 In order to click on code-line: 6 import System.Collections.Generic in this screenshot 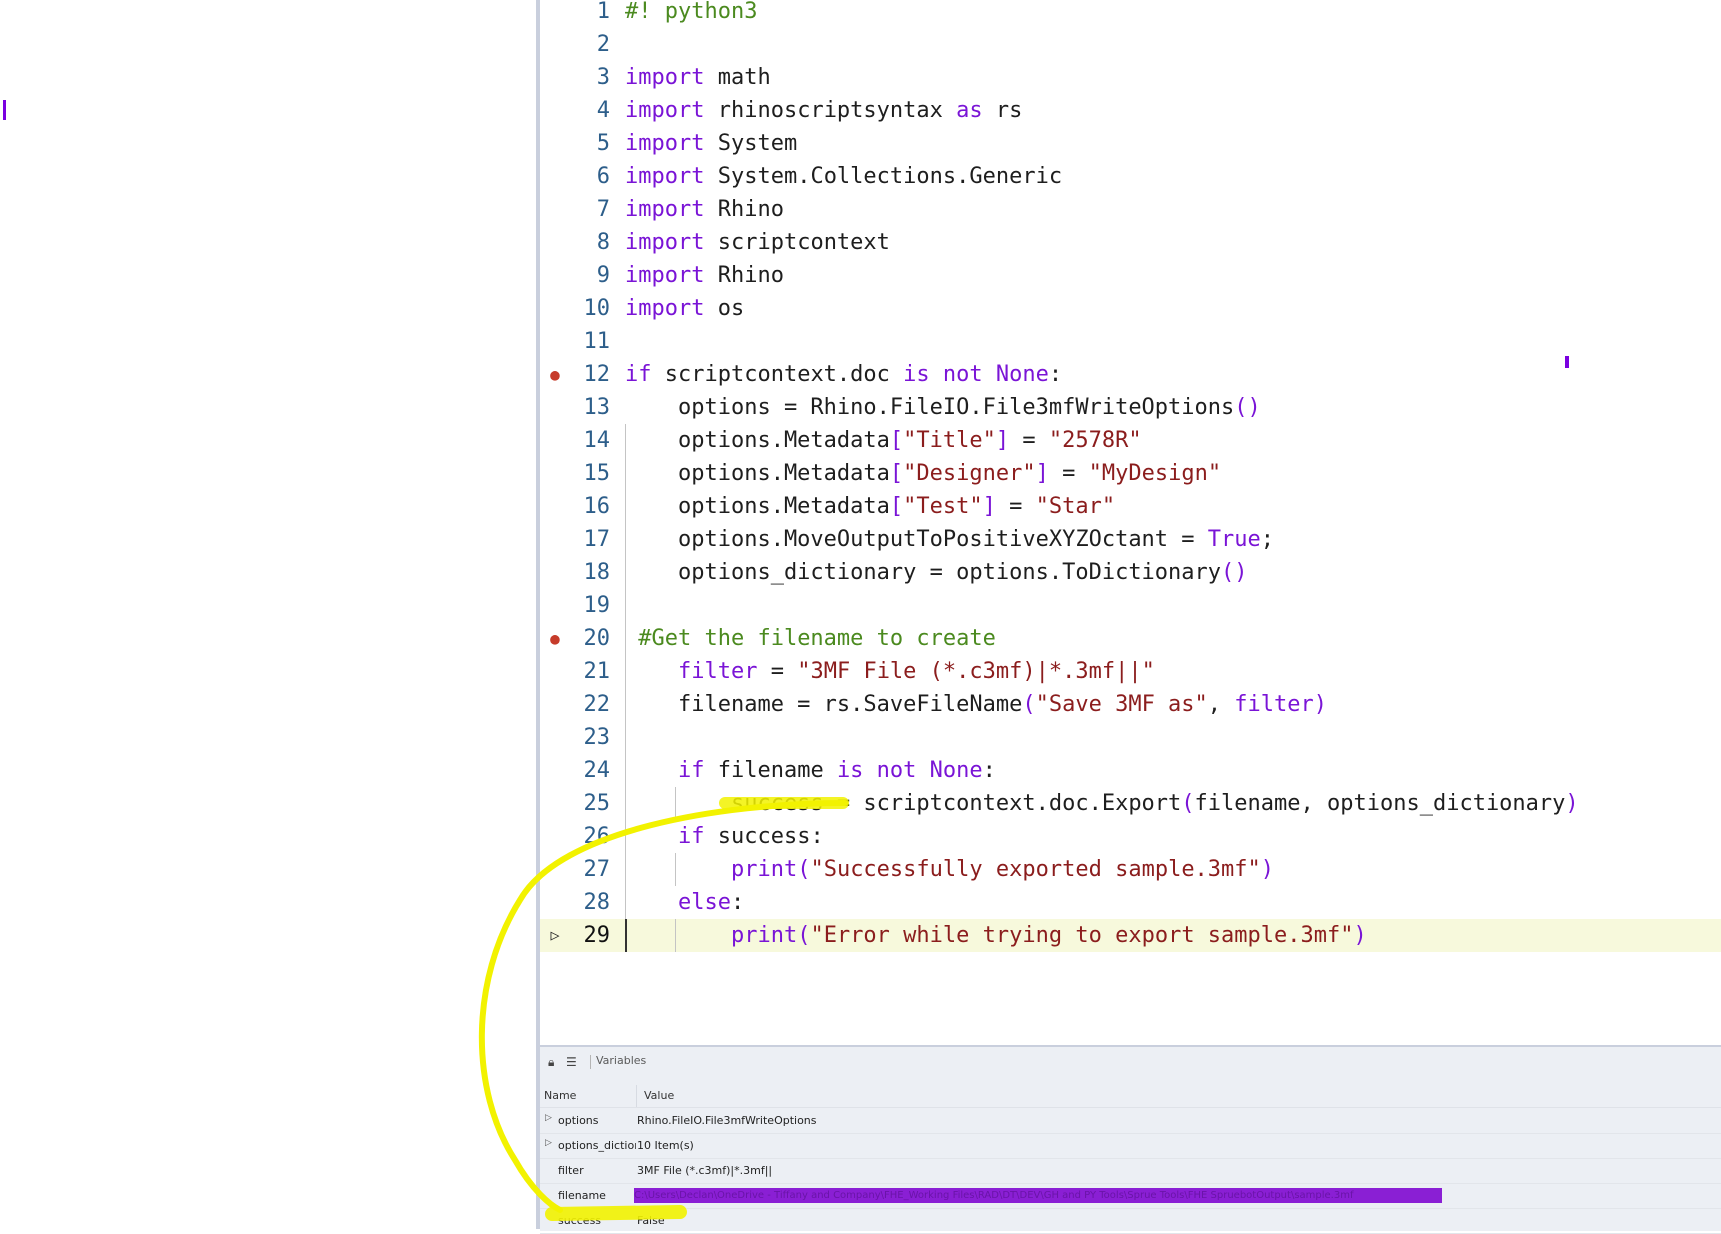, I will do `click(1130, 176)`.